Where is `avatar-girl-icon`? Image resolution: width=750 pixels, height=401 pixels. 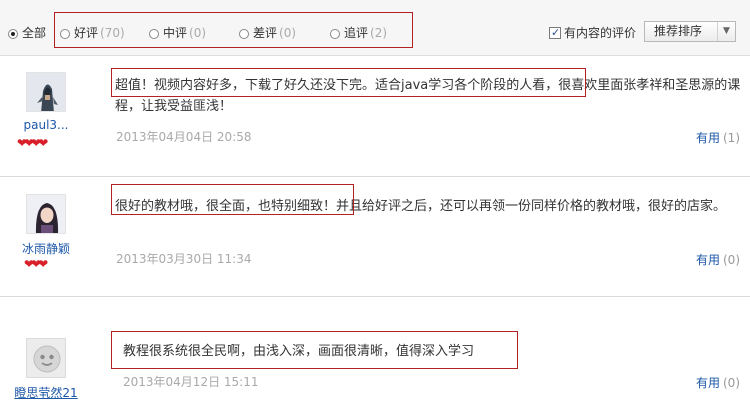
avatar-girl-icon is located at coordinates (46, 214).